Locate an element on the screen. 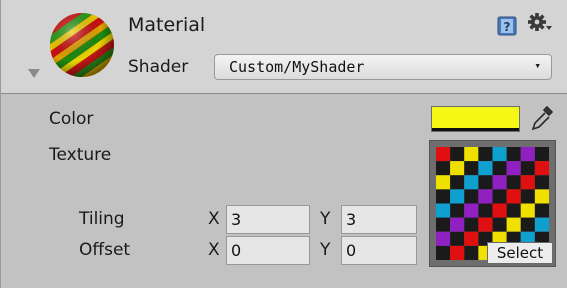 This screenshot has width=567, height=288. color-field is located at coordinates (475, 119).